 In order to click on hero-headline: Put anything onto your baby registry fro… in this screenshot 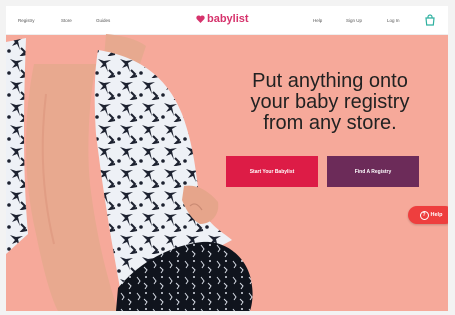, I will do `click(330, 102)`.